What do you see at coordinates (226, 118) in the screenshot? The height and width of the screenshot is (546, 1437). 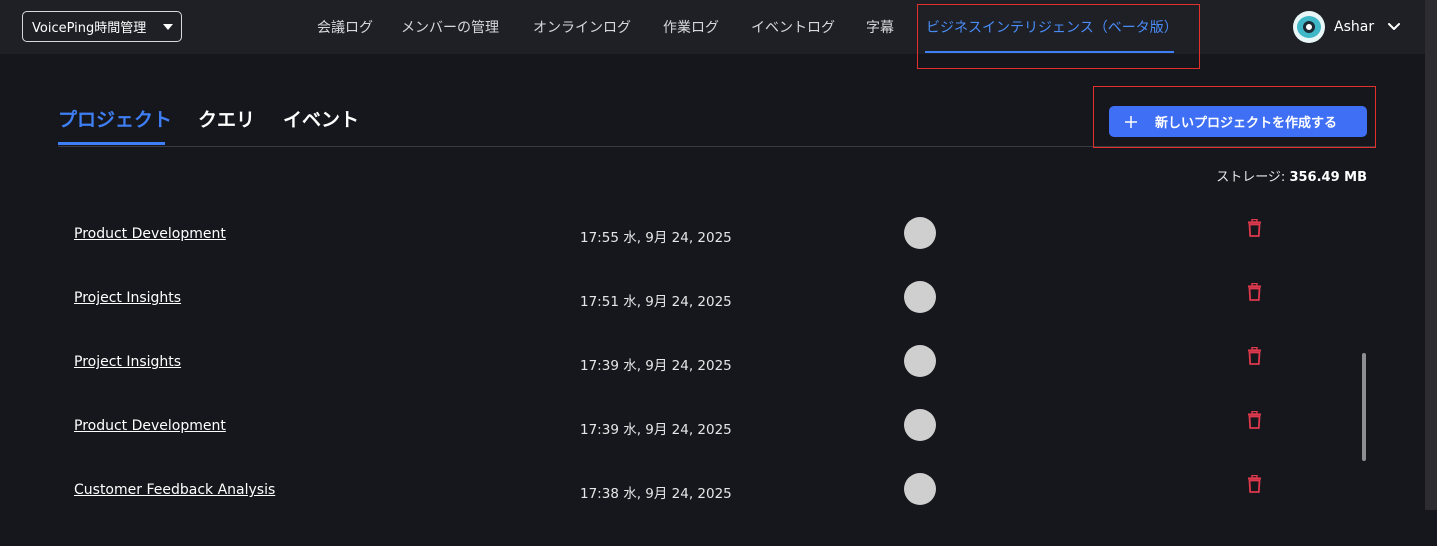 I see `tab-queries: クエリ` at bounding box center [226, 118].